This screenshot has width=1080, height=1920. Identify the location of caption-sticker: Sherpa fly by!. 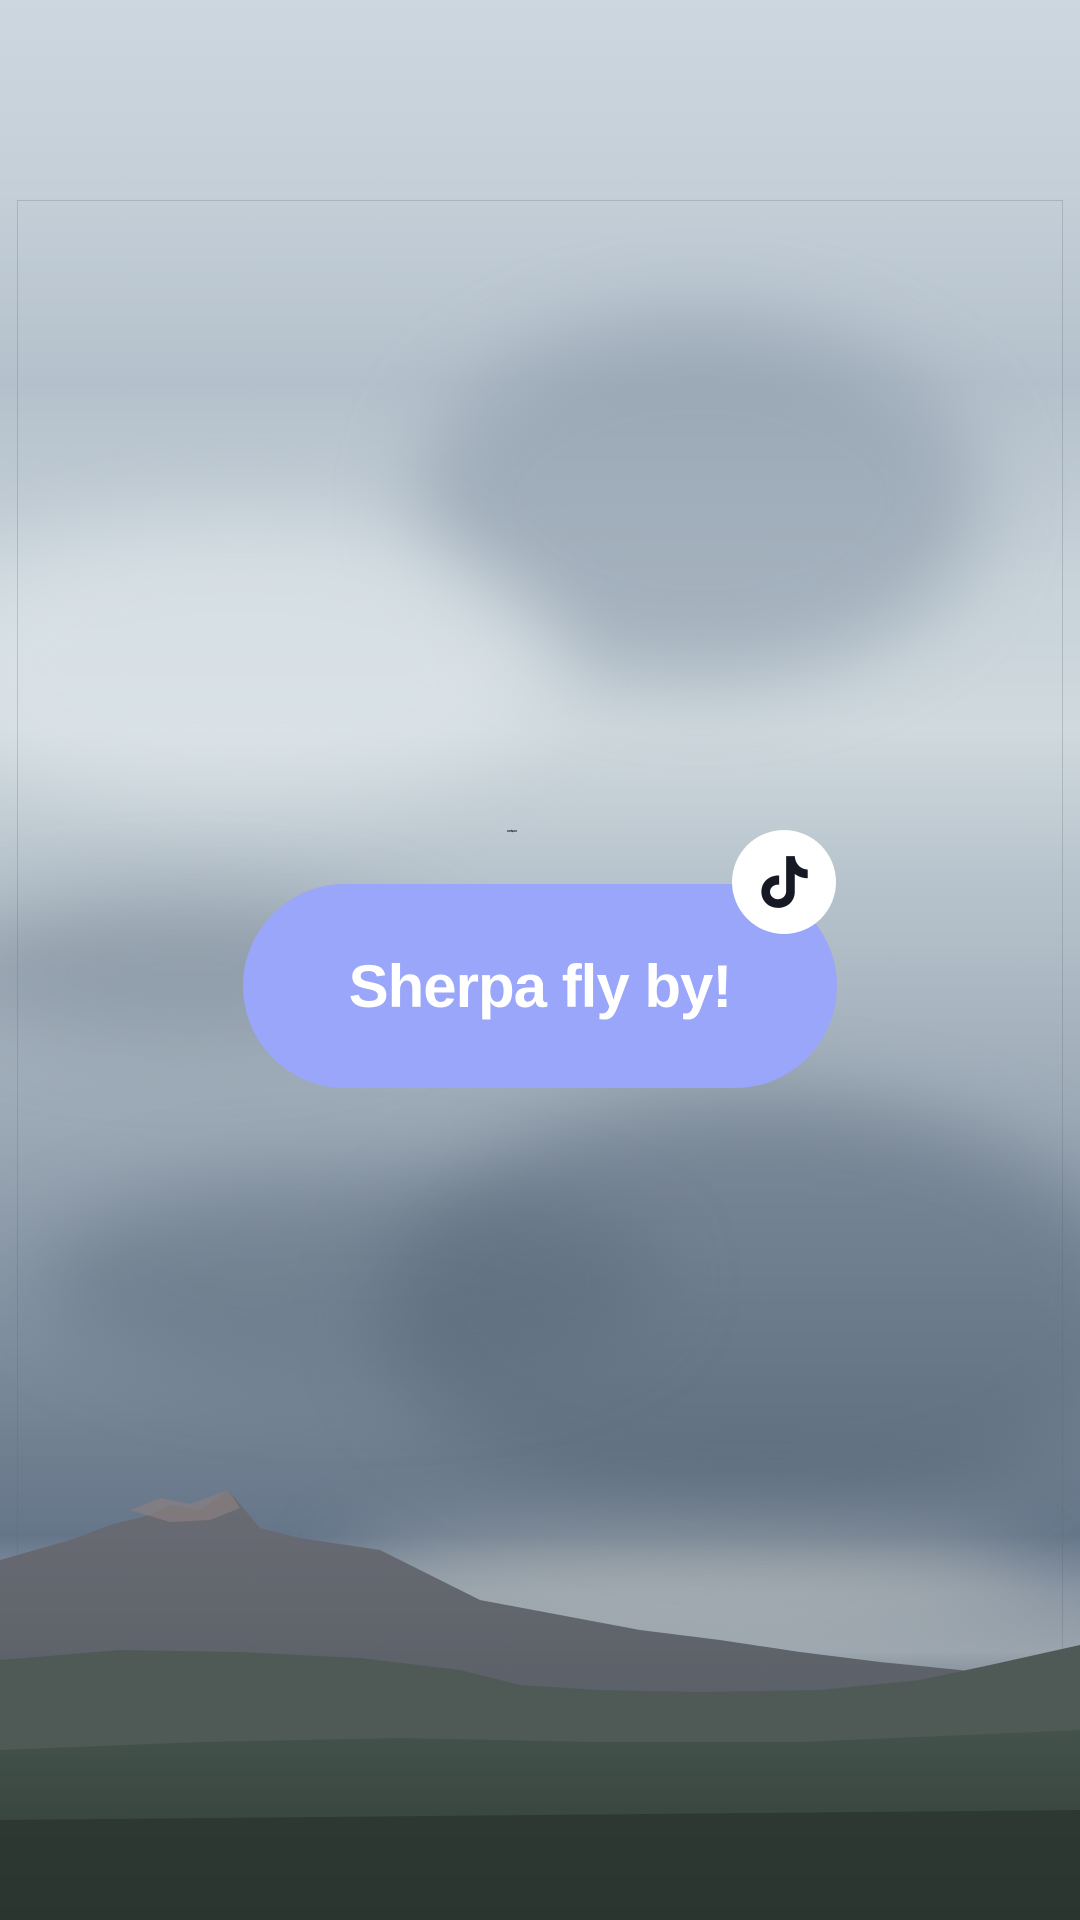
(540, 960).